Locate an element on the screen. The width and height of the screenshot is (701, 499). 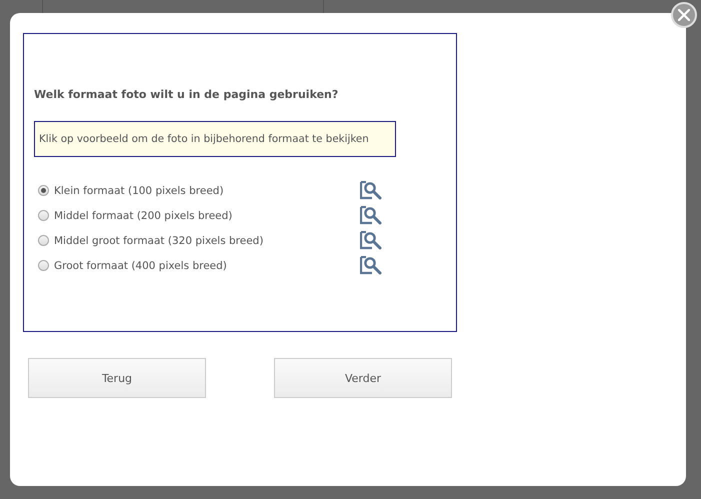
option-label: Klein formaat (100 pixels breed) is located at coordinates (207, 190).